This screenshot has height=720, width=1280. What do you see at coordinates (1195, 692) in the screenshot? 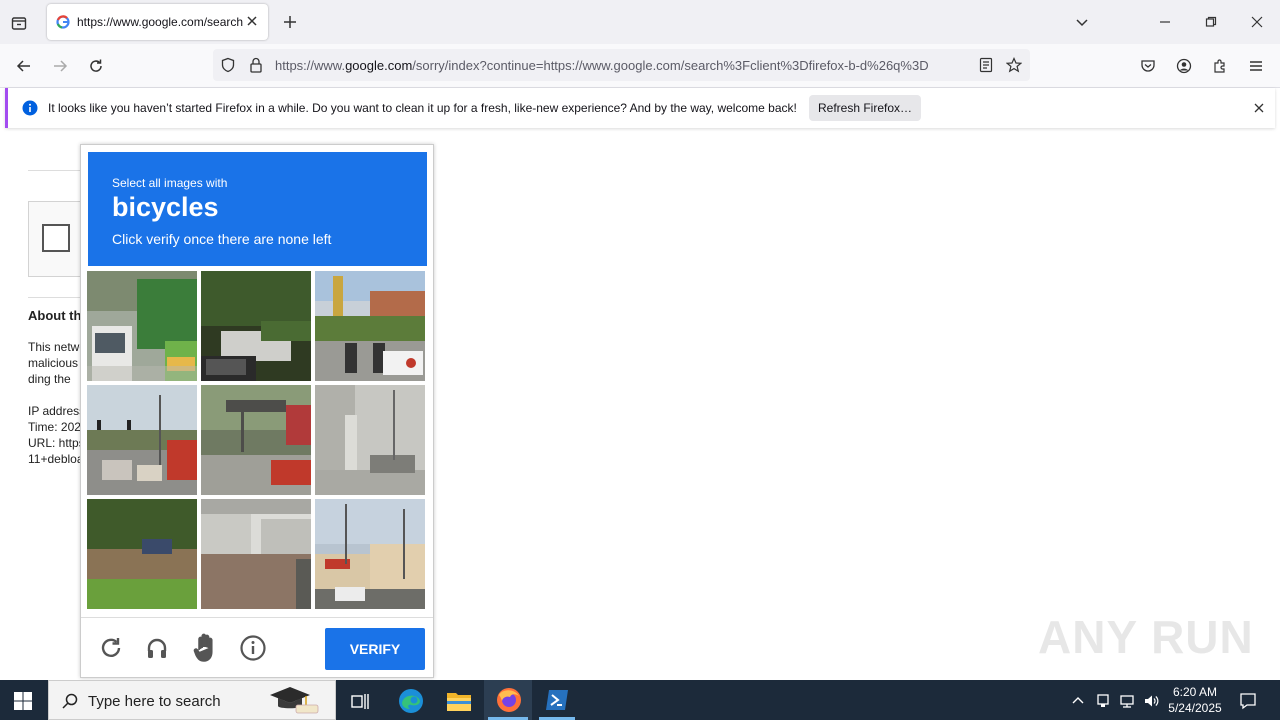
I see `clock-time: 6:20 AM` at bounding box center [1195, 692].